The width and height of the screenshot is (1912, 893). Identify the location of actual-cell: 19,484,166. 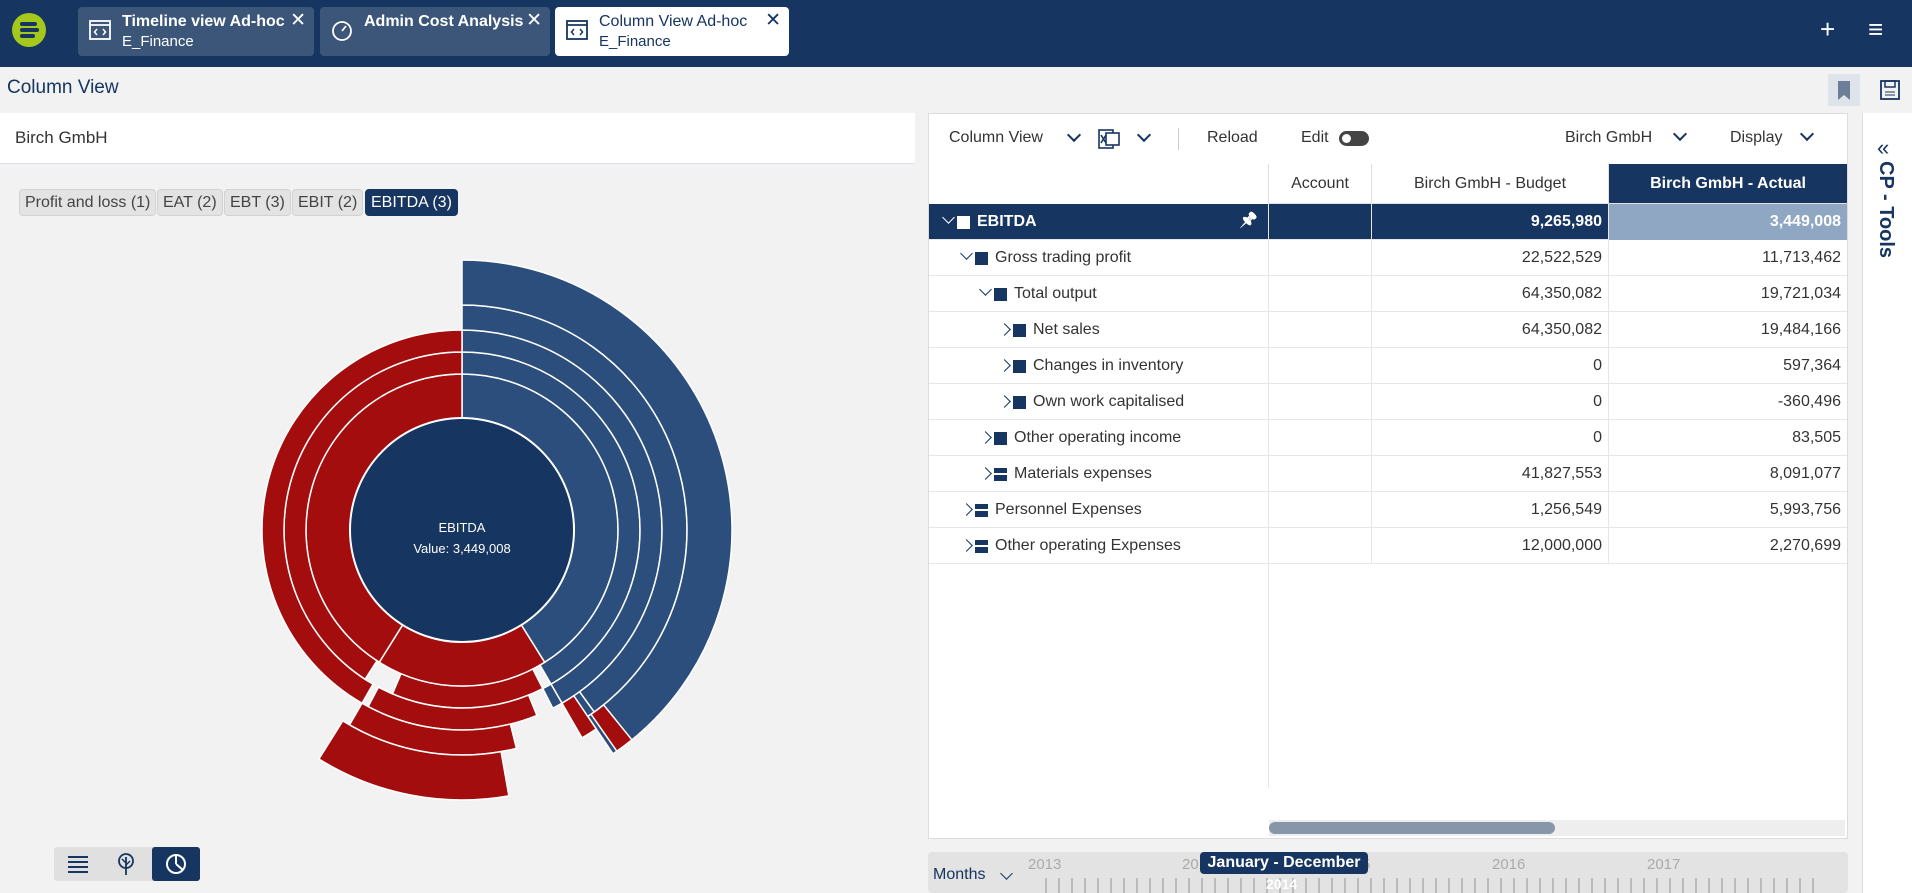
(1727, 330).